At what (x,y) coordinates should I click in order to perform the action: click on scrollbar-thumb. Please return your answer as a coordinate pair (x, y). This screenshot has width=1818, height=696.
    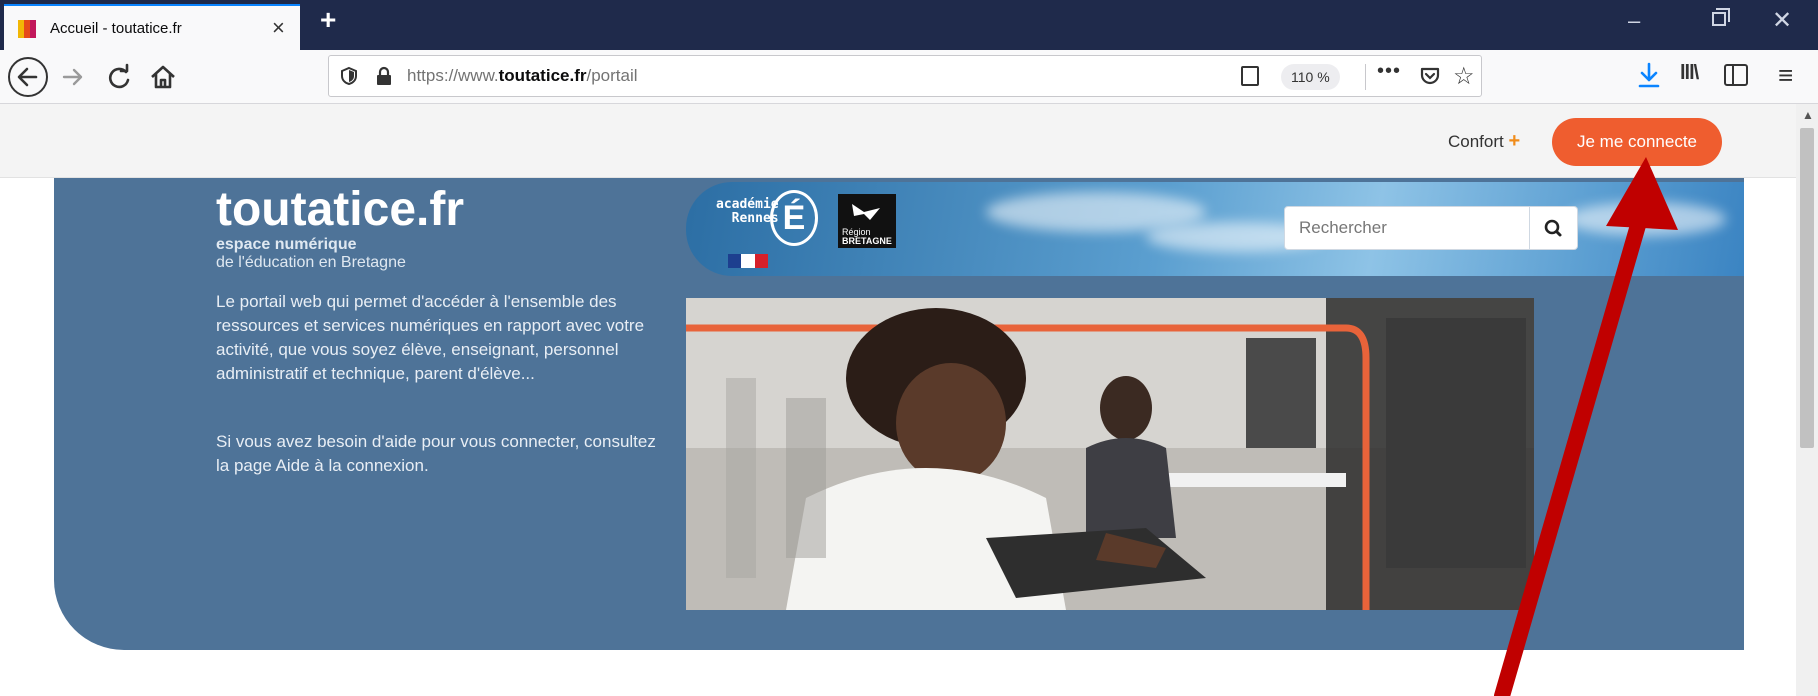
    Looking at the image, I should click on (1807, 288).